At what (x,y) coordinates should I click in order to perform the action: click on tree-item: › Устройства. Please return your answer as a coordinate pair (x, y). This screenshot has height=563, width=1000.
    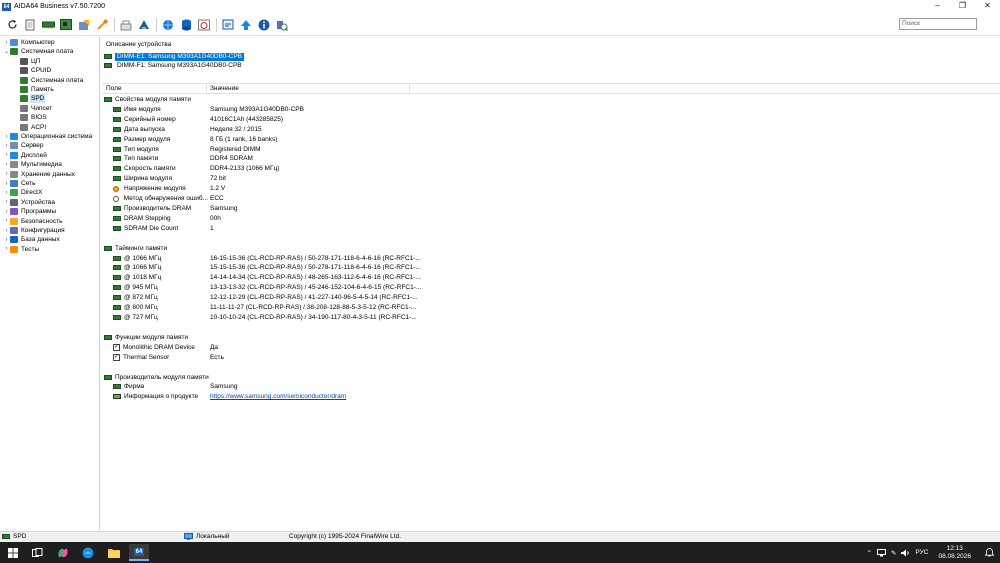
    Looking at the image, I should click on (29, 202).